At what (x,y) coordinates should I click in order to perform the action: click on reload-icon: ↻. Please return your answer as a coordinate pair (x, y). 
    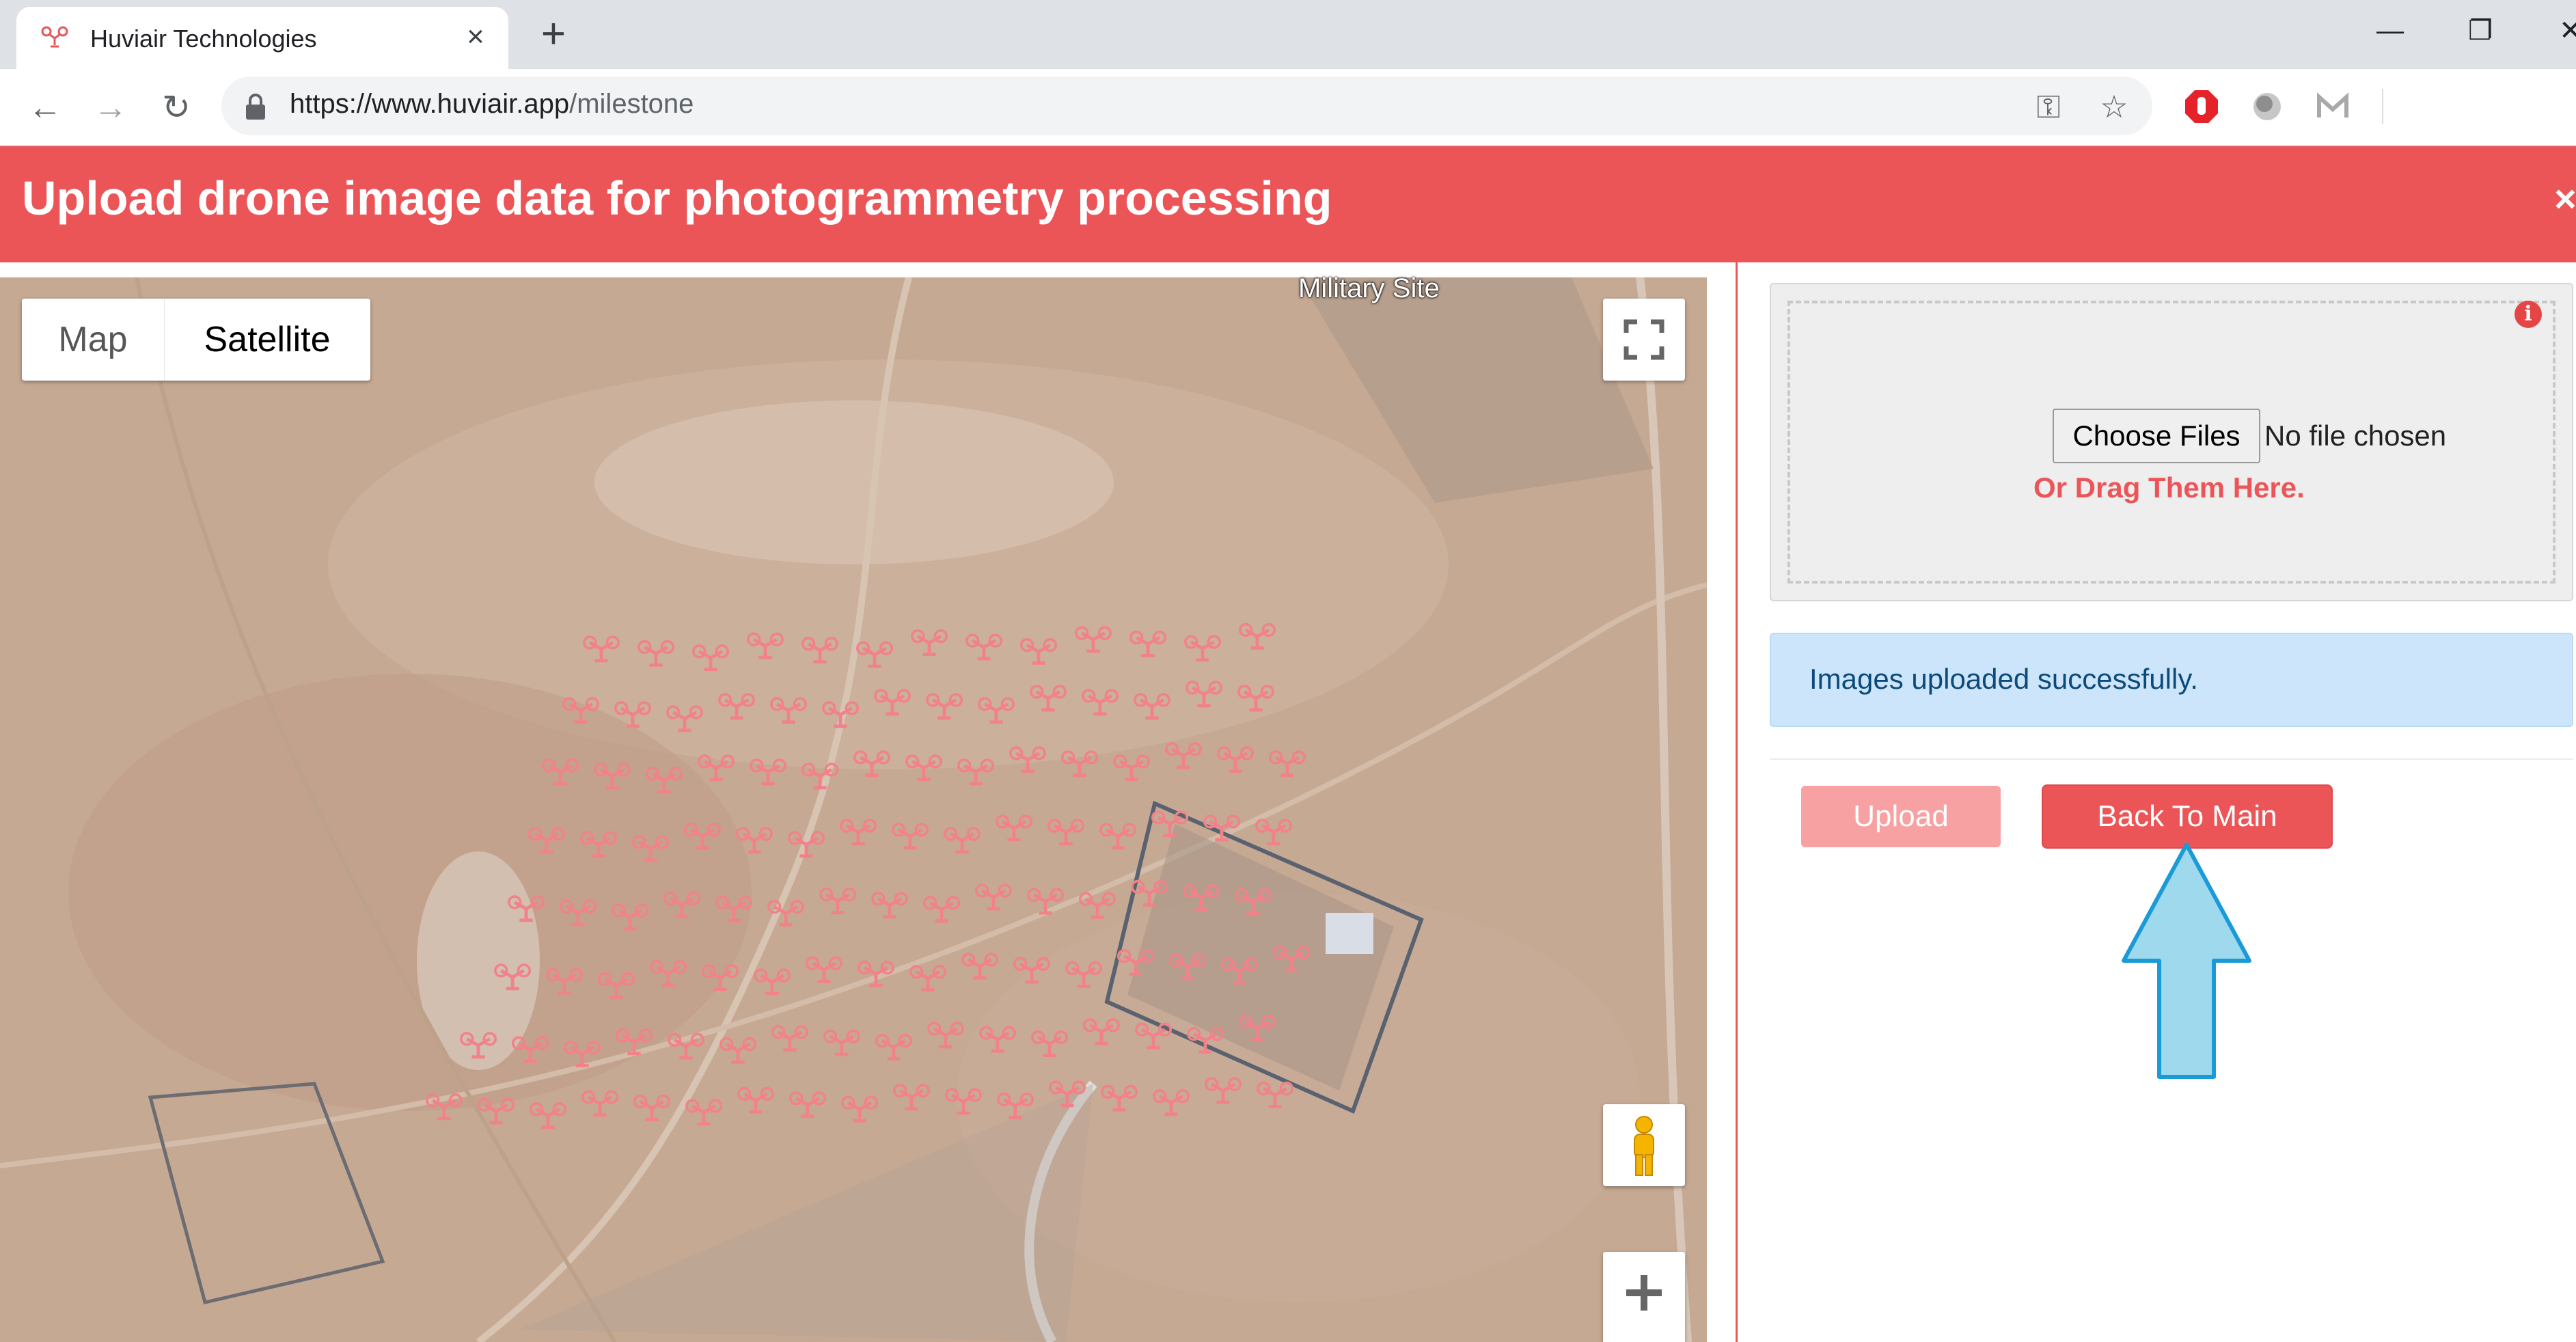
    Looking at the image, I should click on (176, 107).